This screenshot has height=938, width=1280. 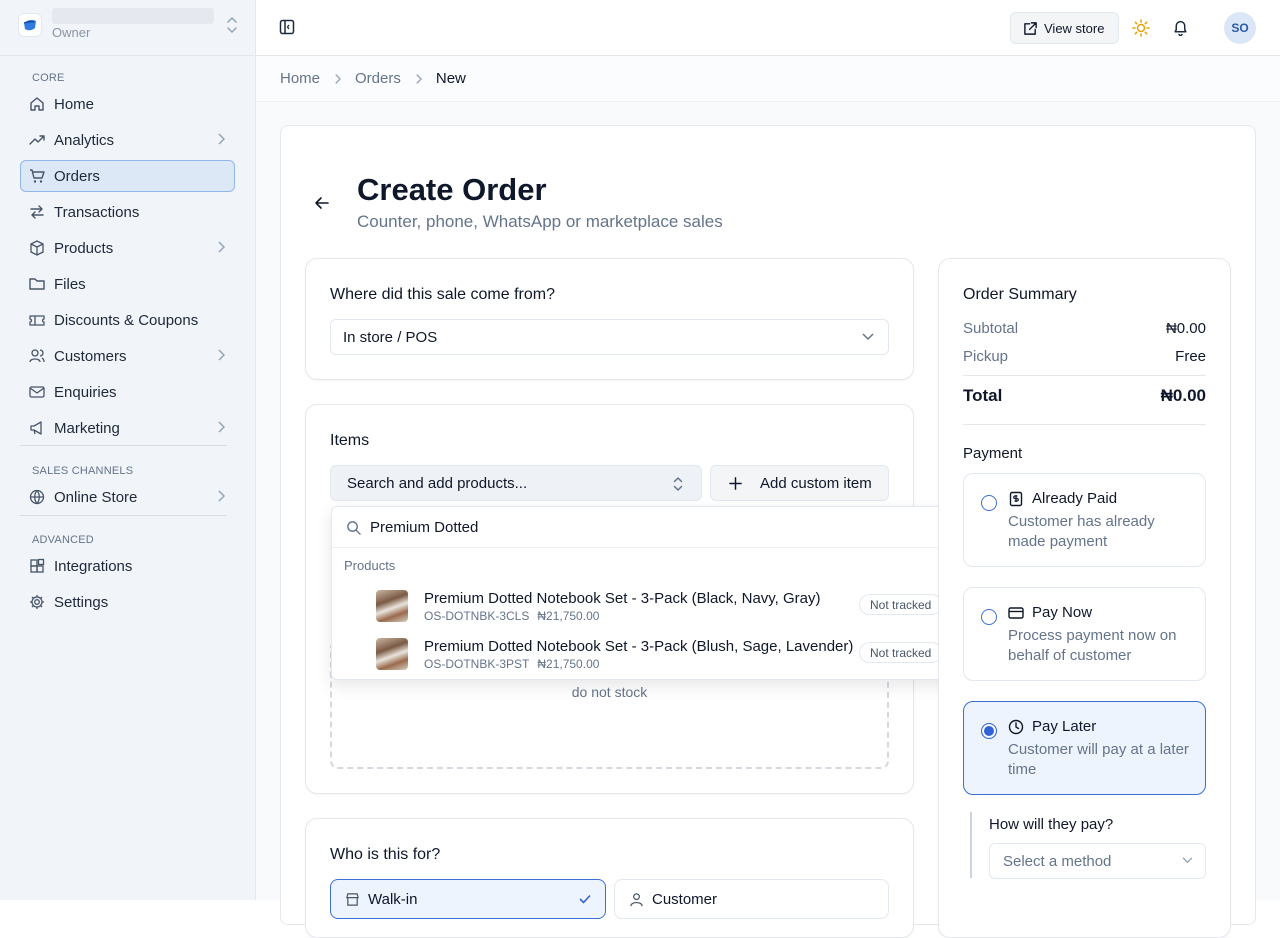 What do you see at coordinates (450, 78) in the screenshot?
I see `breadcrumb-current: New` at bounding box center [450, 78].